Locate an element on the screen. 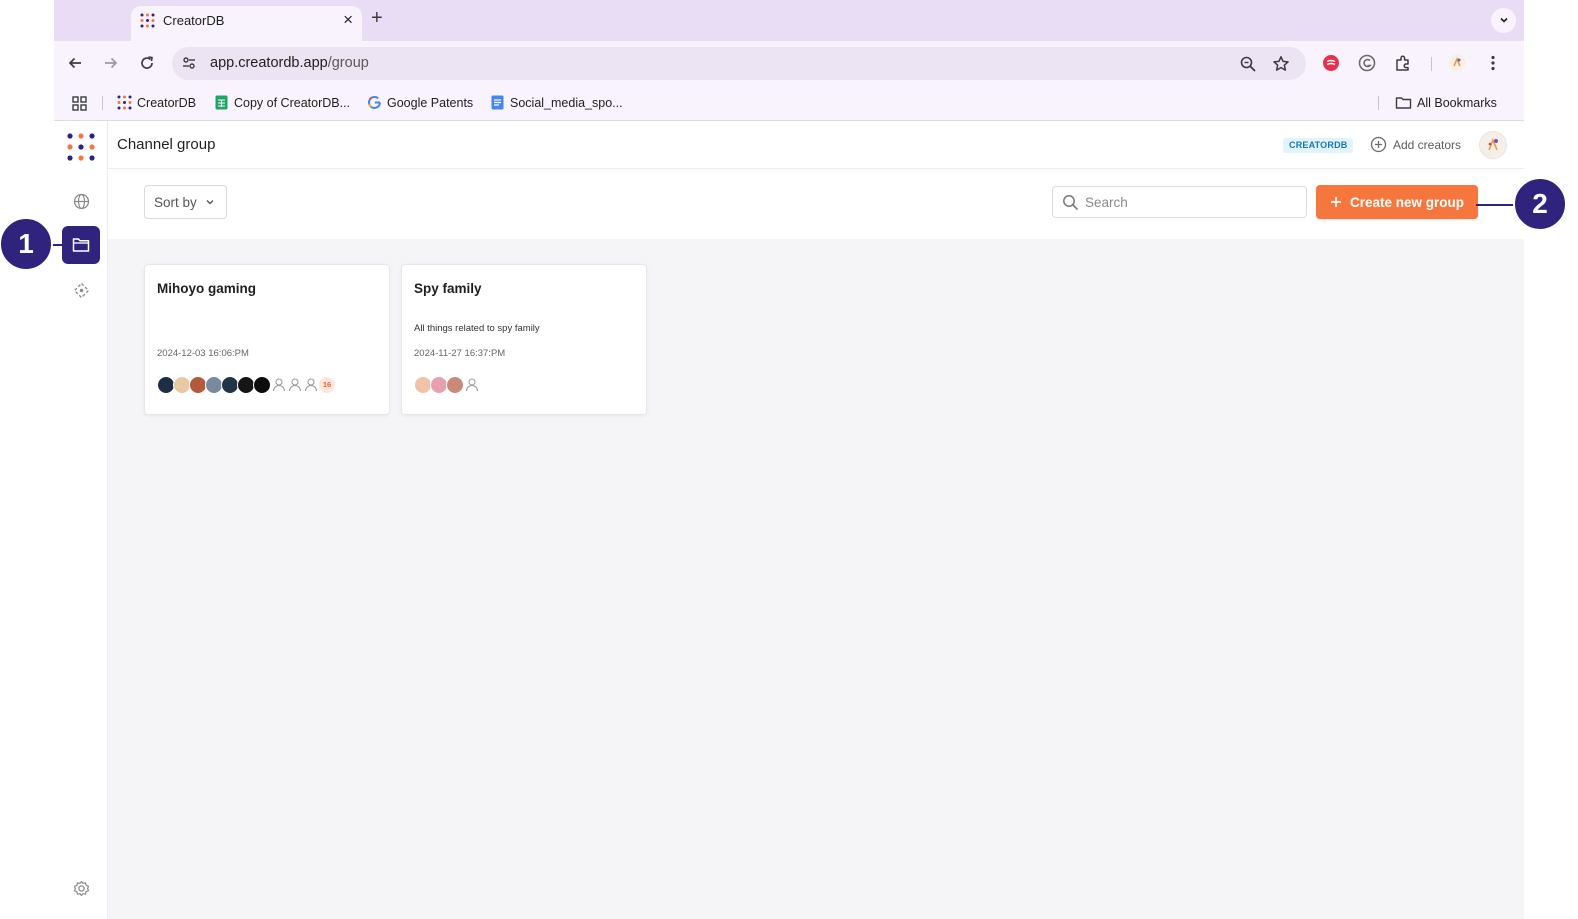 The height and width of the screenshot is (919, 1578). search-input is located at coordinates (1192, 202).